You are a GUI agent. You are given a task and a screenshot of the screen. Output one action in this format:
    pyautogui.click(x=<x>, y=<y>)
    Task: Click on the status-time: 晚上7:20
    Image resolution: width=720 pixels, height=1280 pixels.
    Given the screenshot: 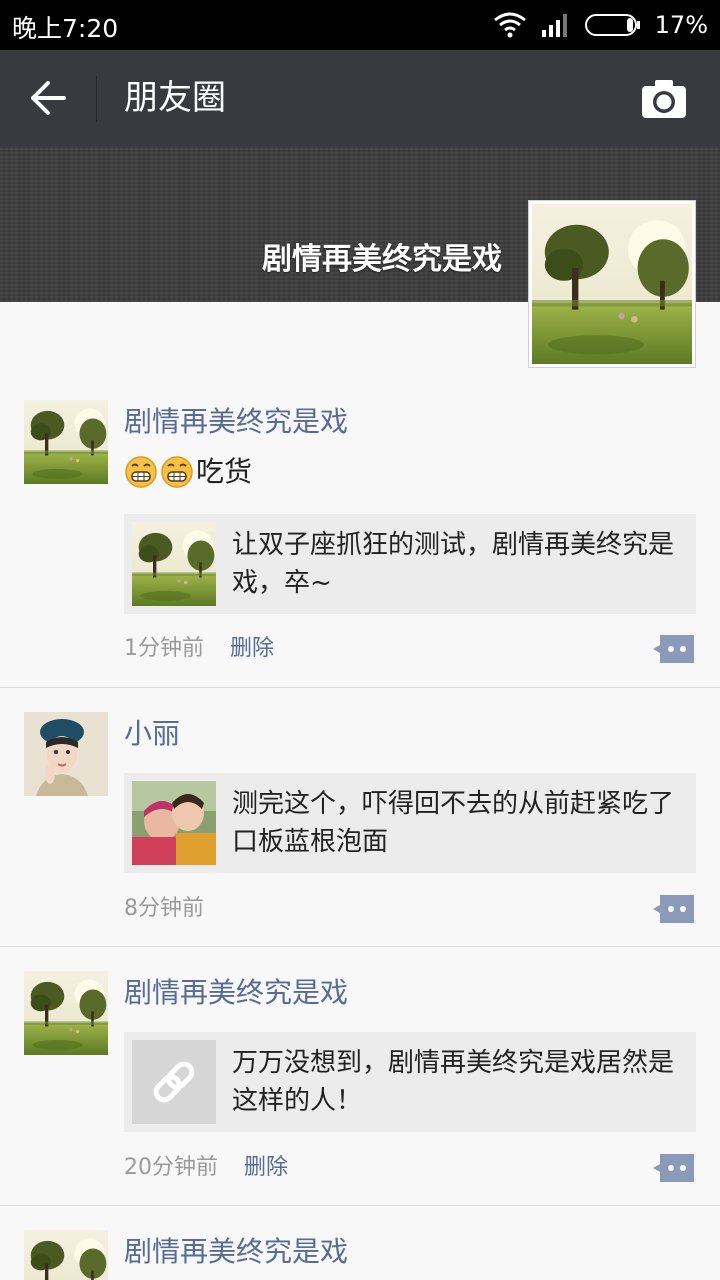 What is the action you would take?
    pyautogui.click(x=65, y=28)
    